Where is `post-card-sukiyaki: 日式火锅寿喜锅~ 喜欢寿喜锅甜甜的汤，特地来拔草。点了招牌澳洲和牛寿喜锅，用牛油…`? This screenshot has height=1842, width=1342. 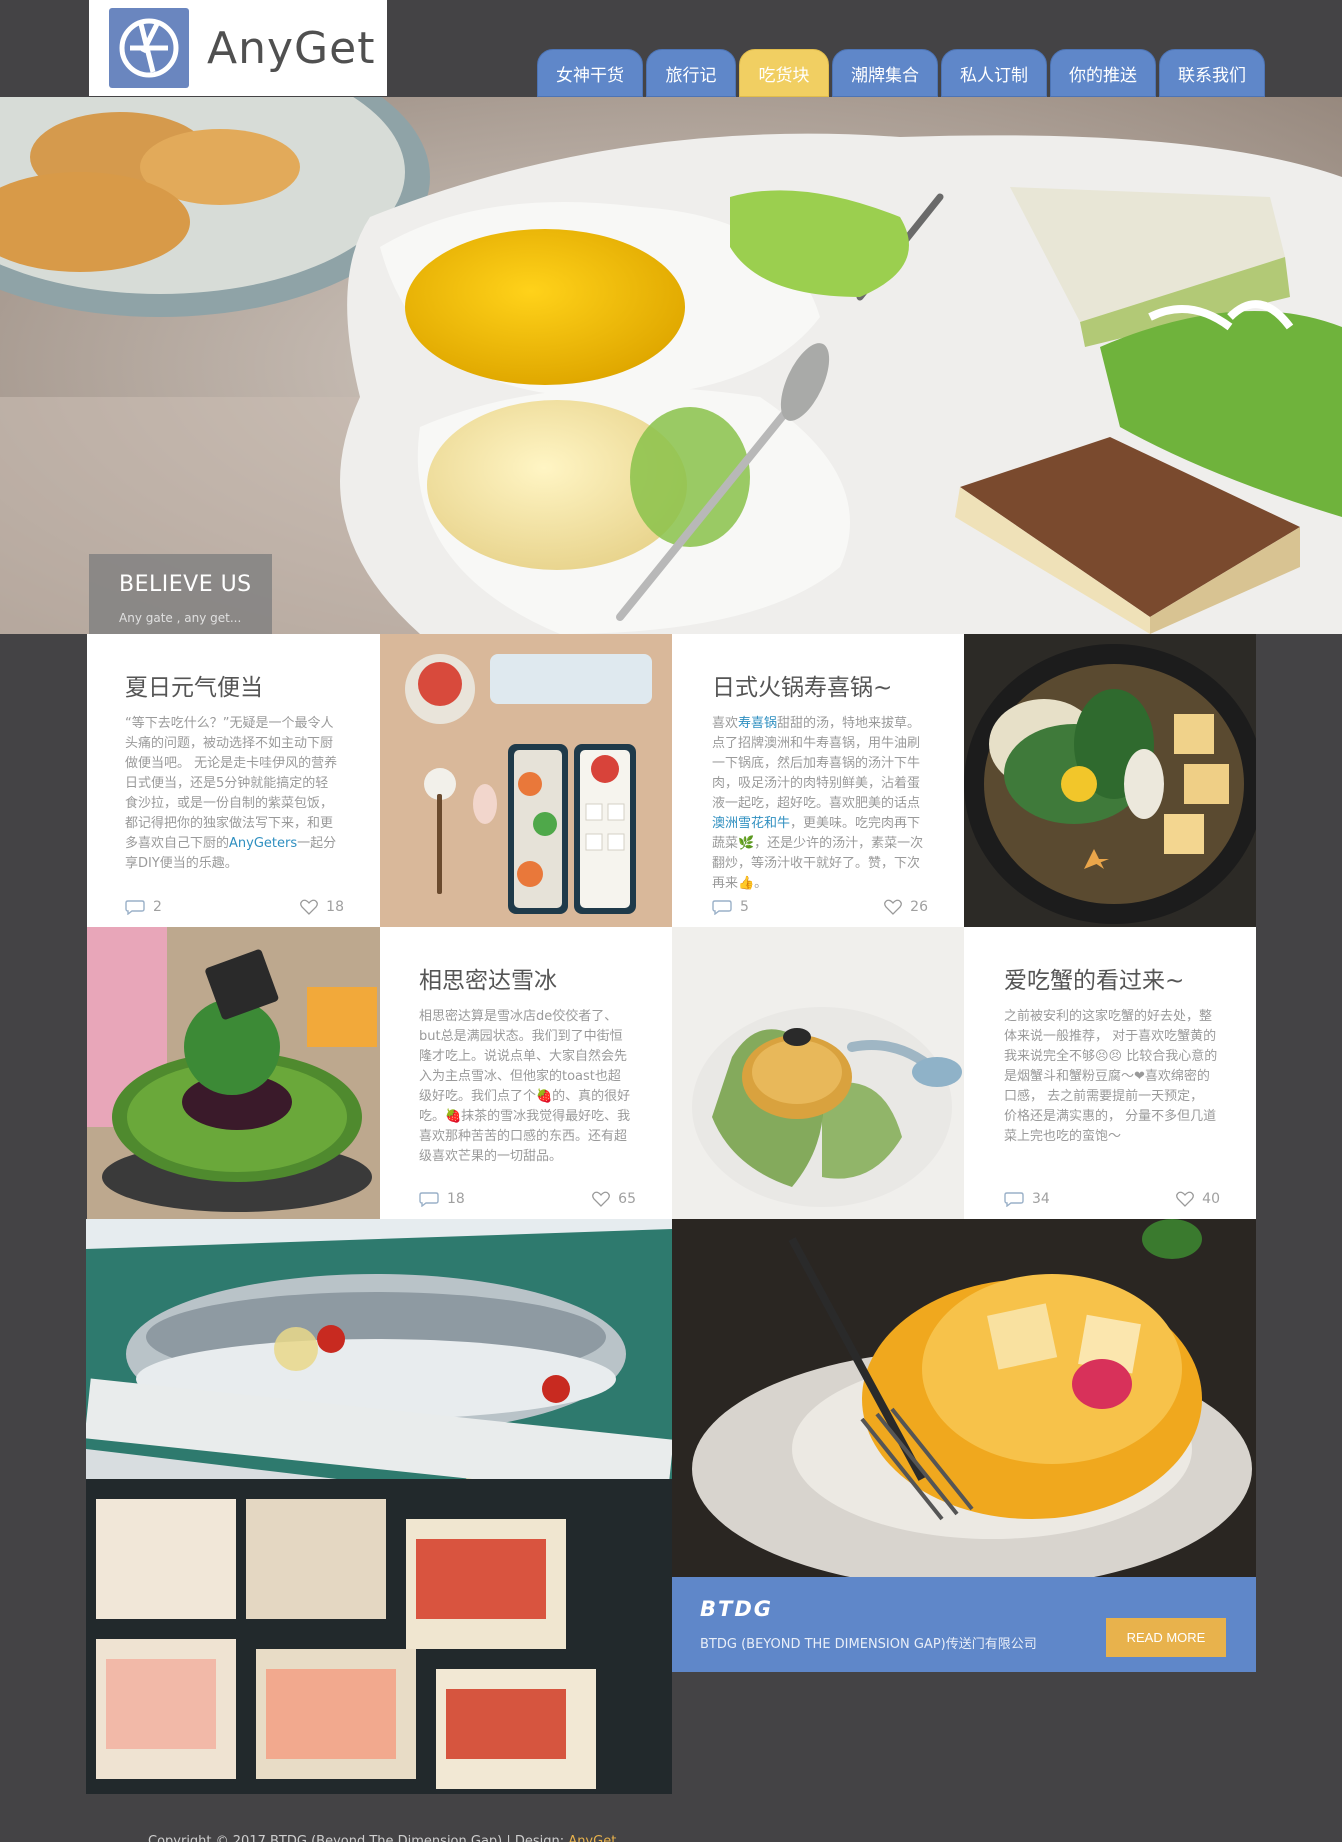 post-card-sukiyaki: 日式火锅寿喜锅~ 喜欢寿喜锅甜甜的汤，特地来拔草。点了招牌澳洲和牛寿喜锅，用牛油… is located at coordinates (818, 780).